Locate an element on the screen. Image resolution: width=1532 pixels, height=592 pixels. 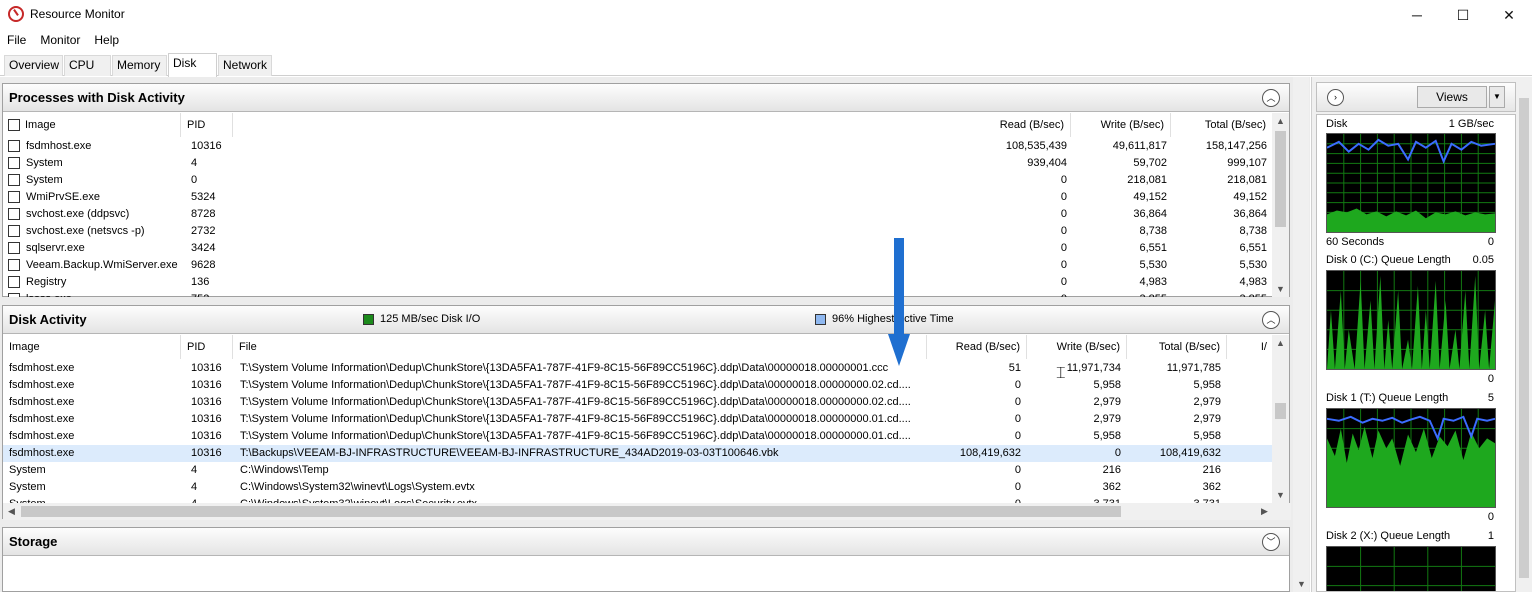
disk-activity-hscrollbar: ◀ ▶ is located at coordinates (647, 511).